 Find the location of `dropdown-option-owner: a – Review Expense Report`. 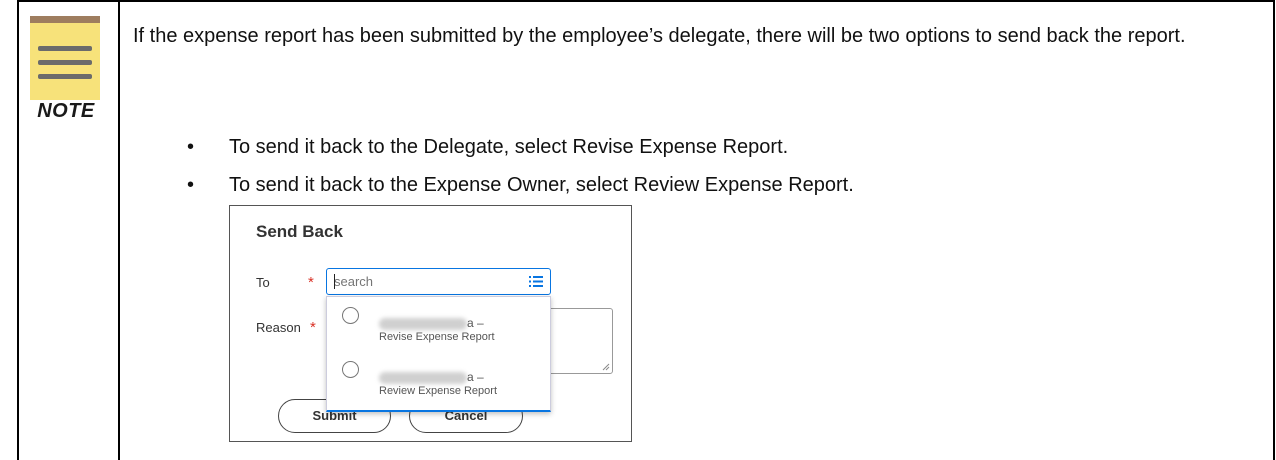

dropdown-option-owner: a – Review Expense Report is located at coordinates (439, 384).